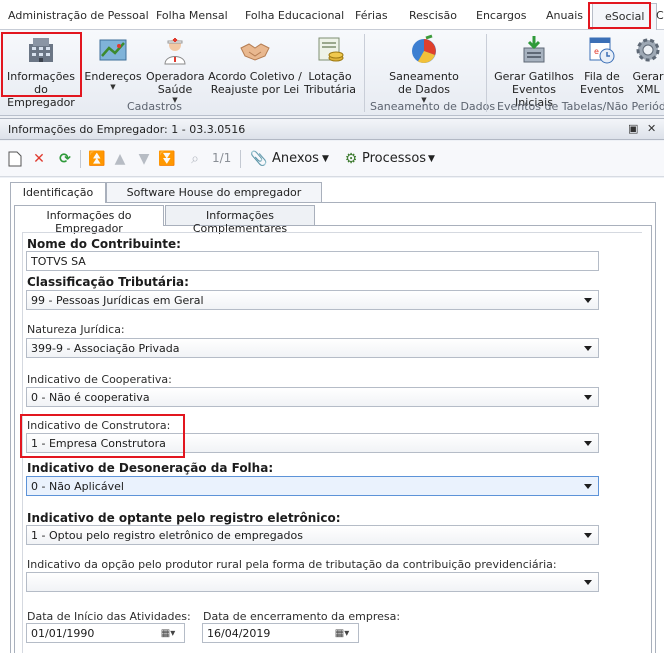  What do you see at coordinates (633, 128) in the screenshot?
I see `pin-icon: ▣` at bounding box center [633, 128].